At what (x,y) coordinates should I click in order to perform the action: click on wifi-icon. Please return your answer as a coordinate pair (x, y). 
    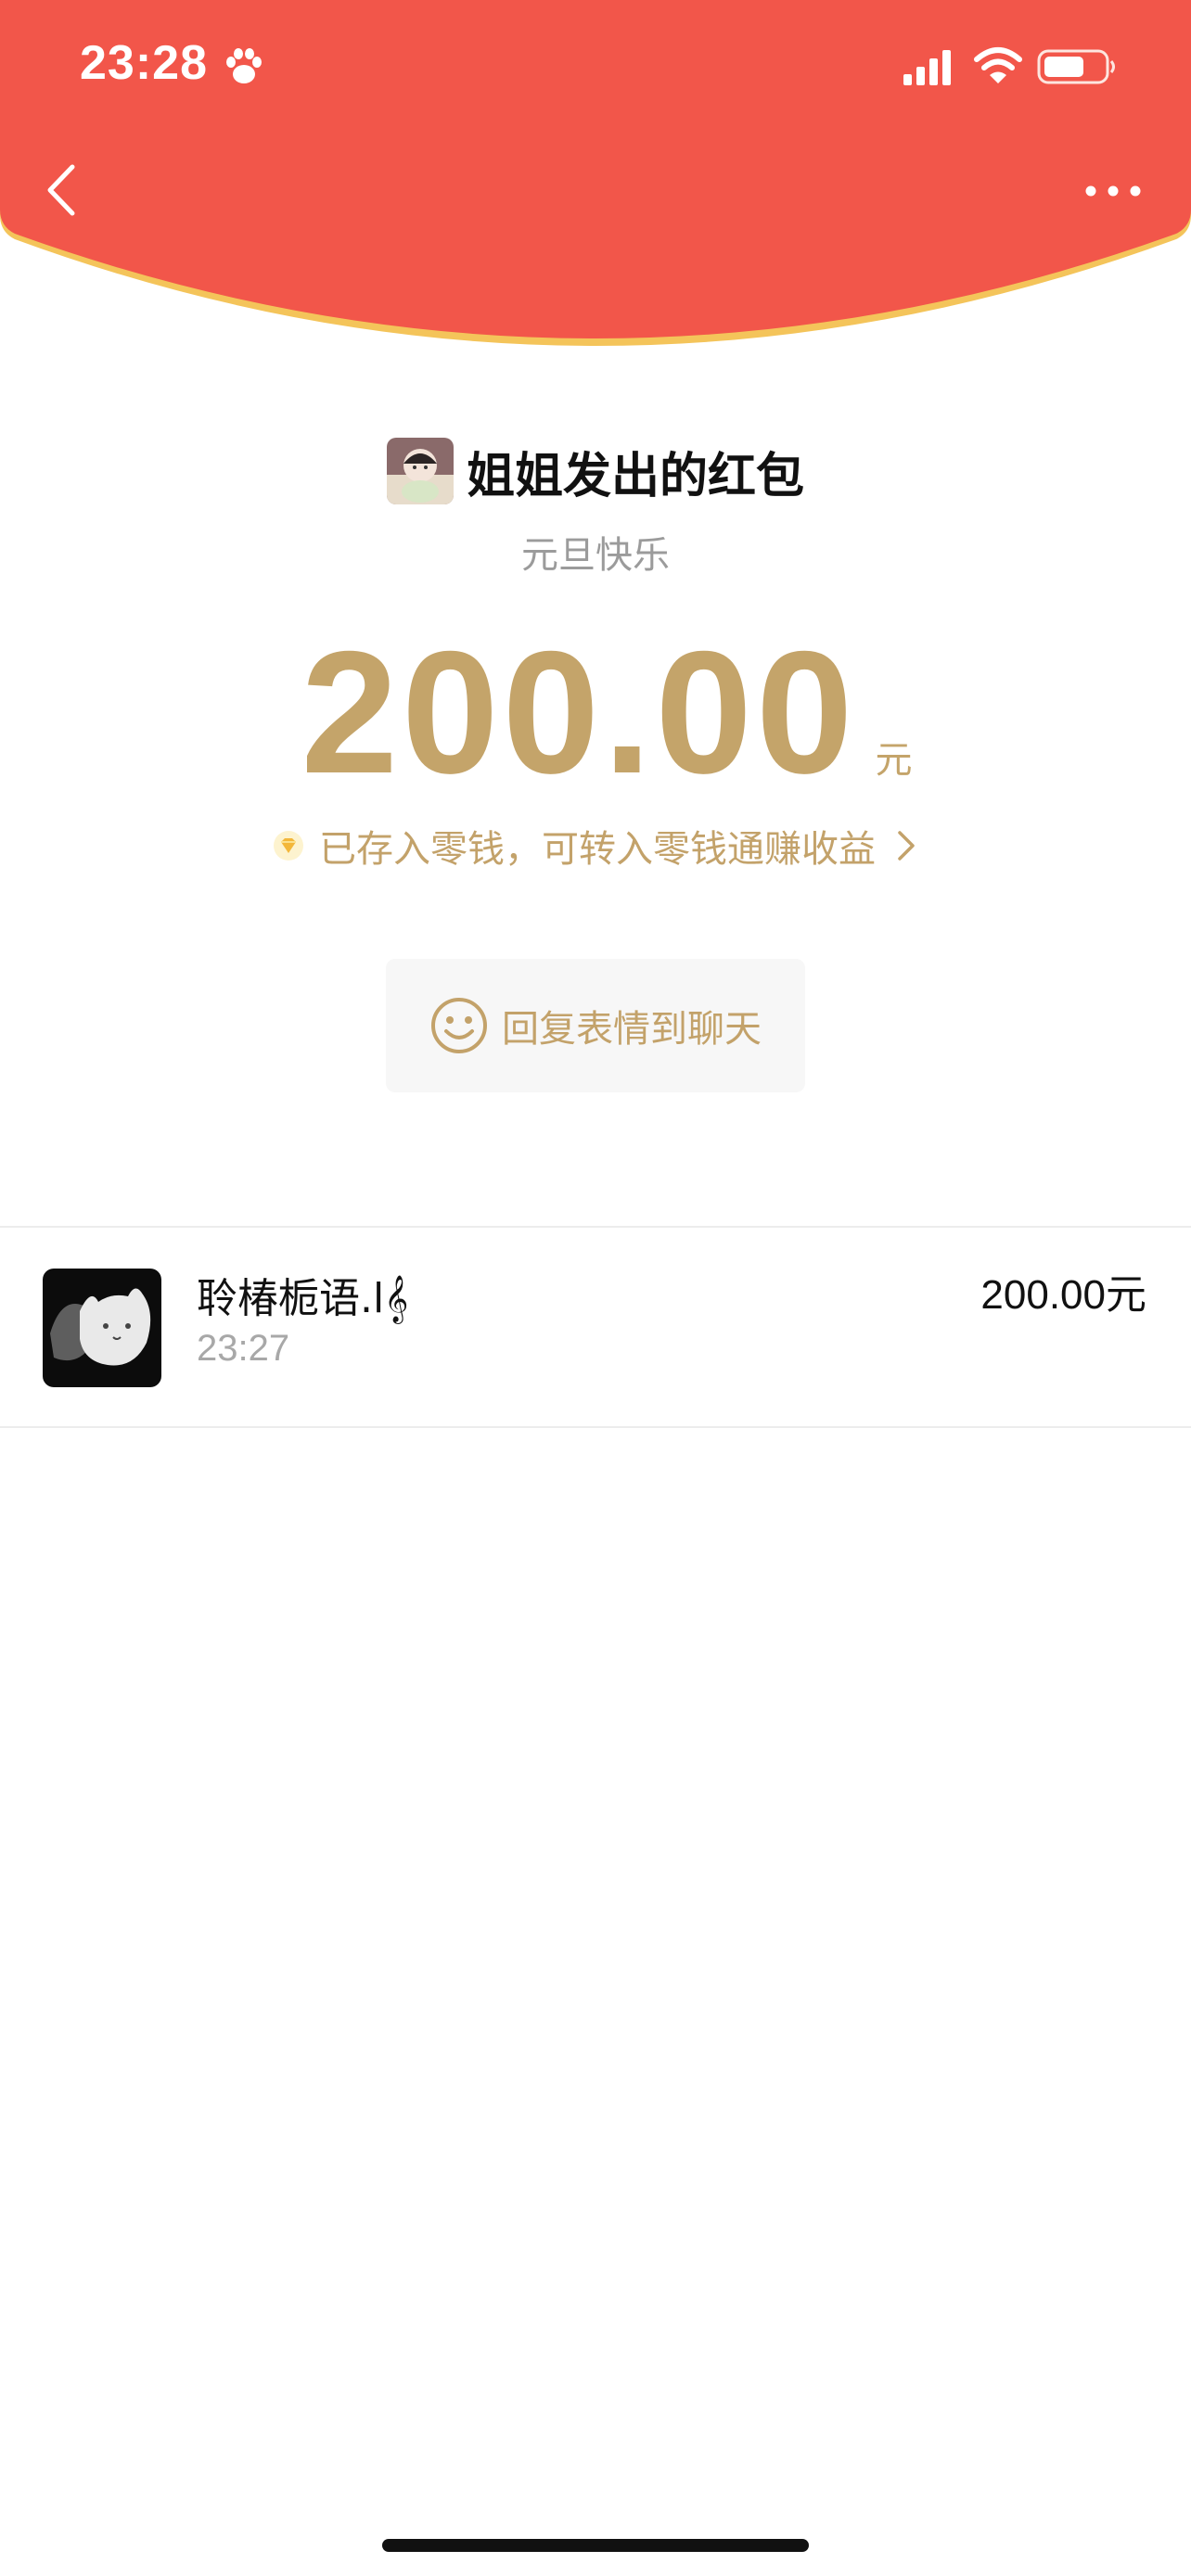
    Looking at the image, I should click on (998, 65).